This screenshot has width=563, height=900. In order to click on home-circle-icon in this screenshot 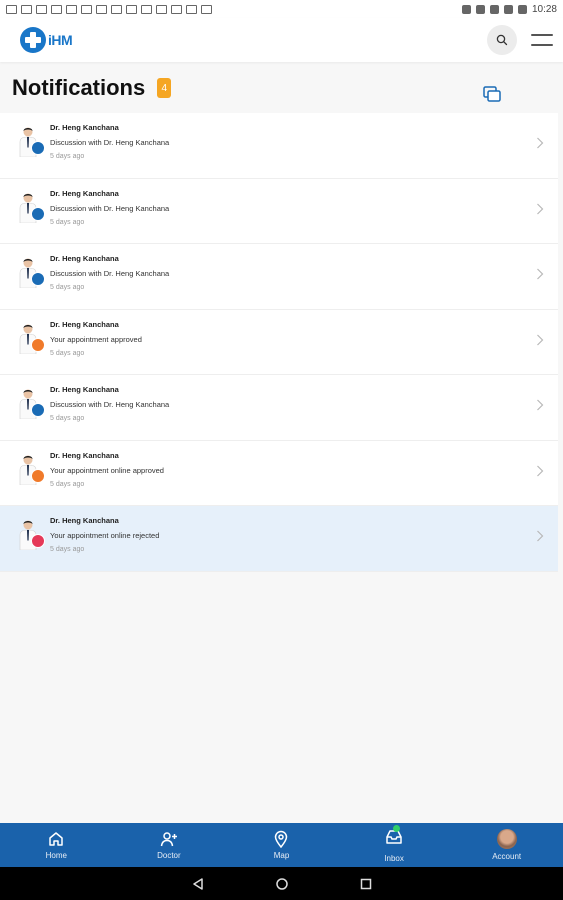, I will do `click(282, 884)`.